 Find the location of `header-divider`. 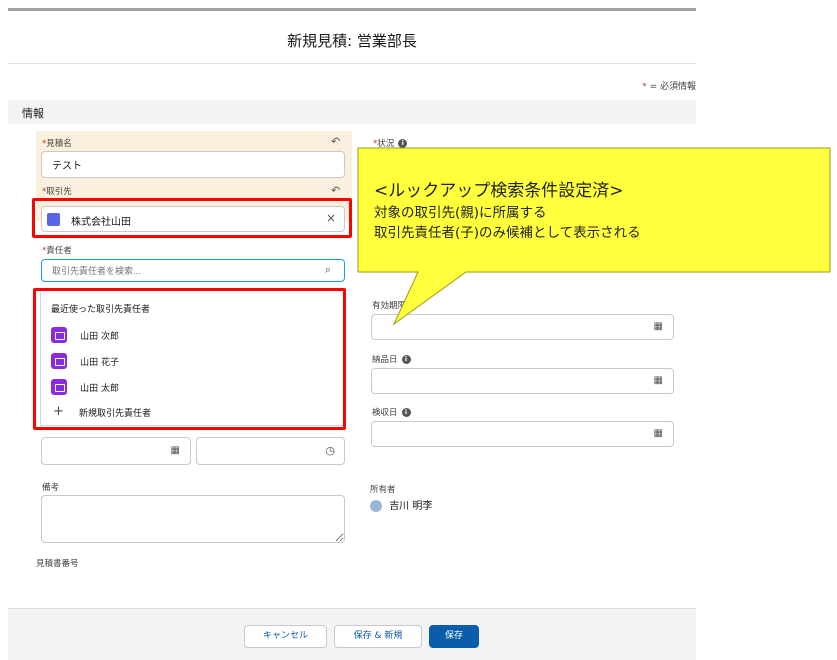

header-divider is located at coordinates (352, 63).